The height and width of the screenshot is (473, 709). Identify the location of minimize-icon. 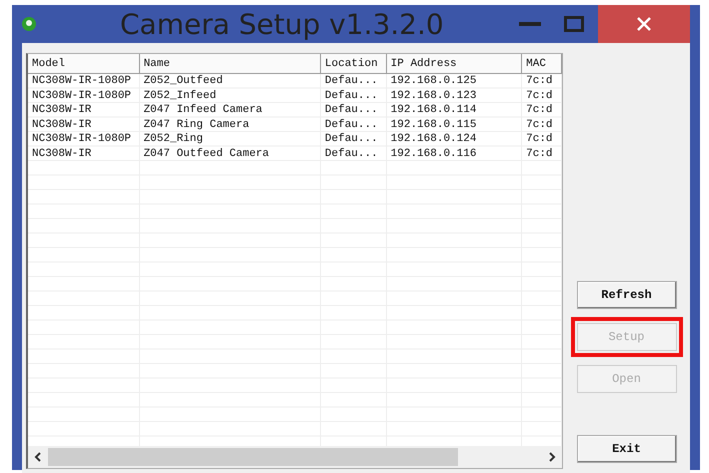
(530, 24).